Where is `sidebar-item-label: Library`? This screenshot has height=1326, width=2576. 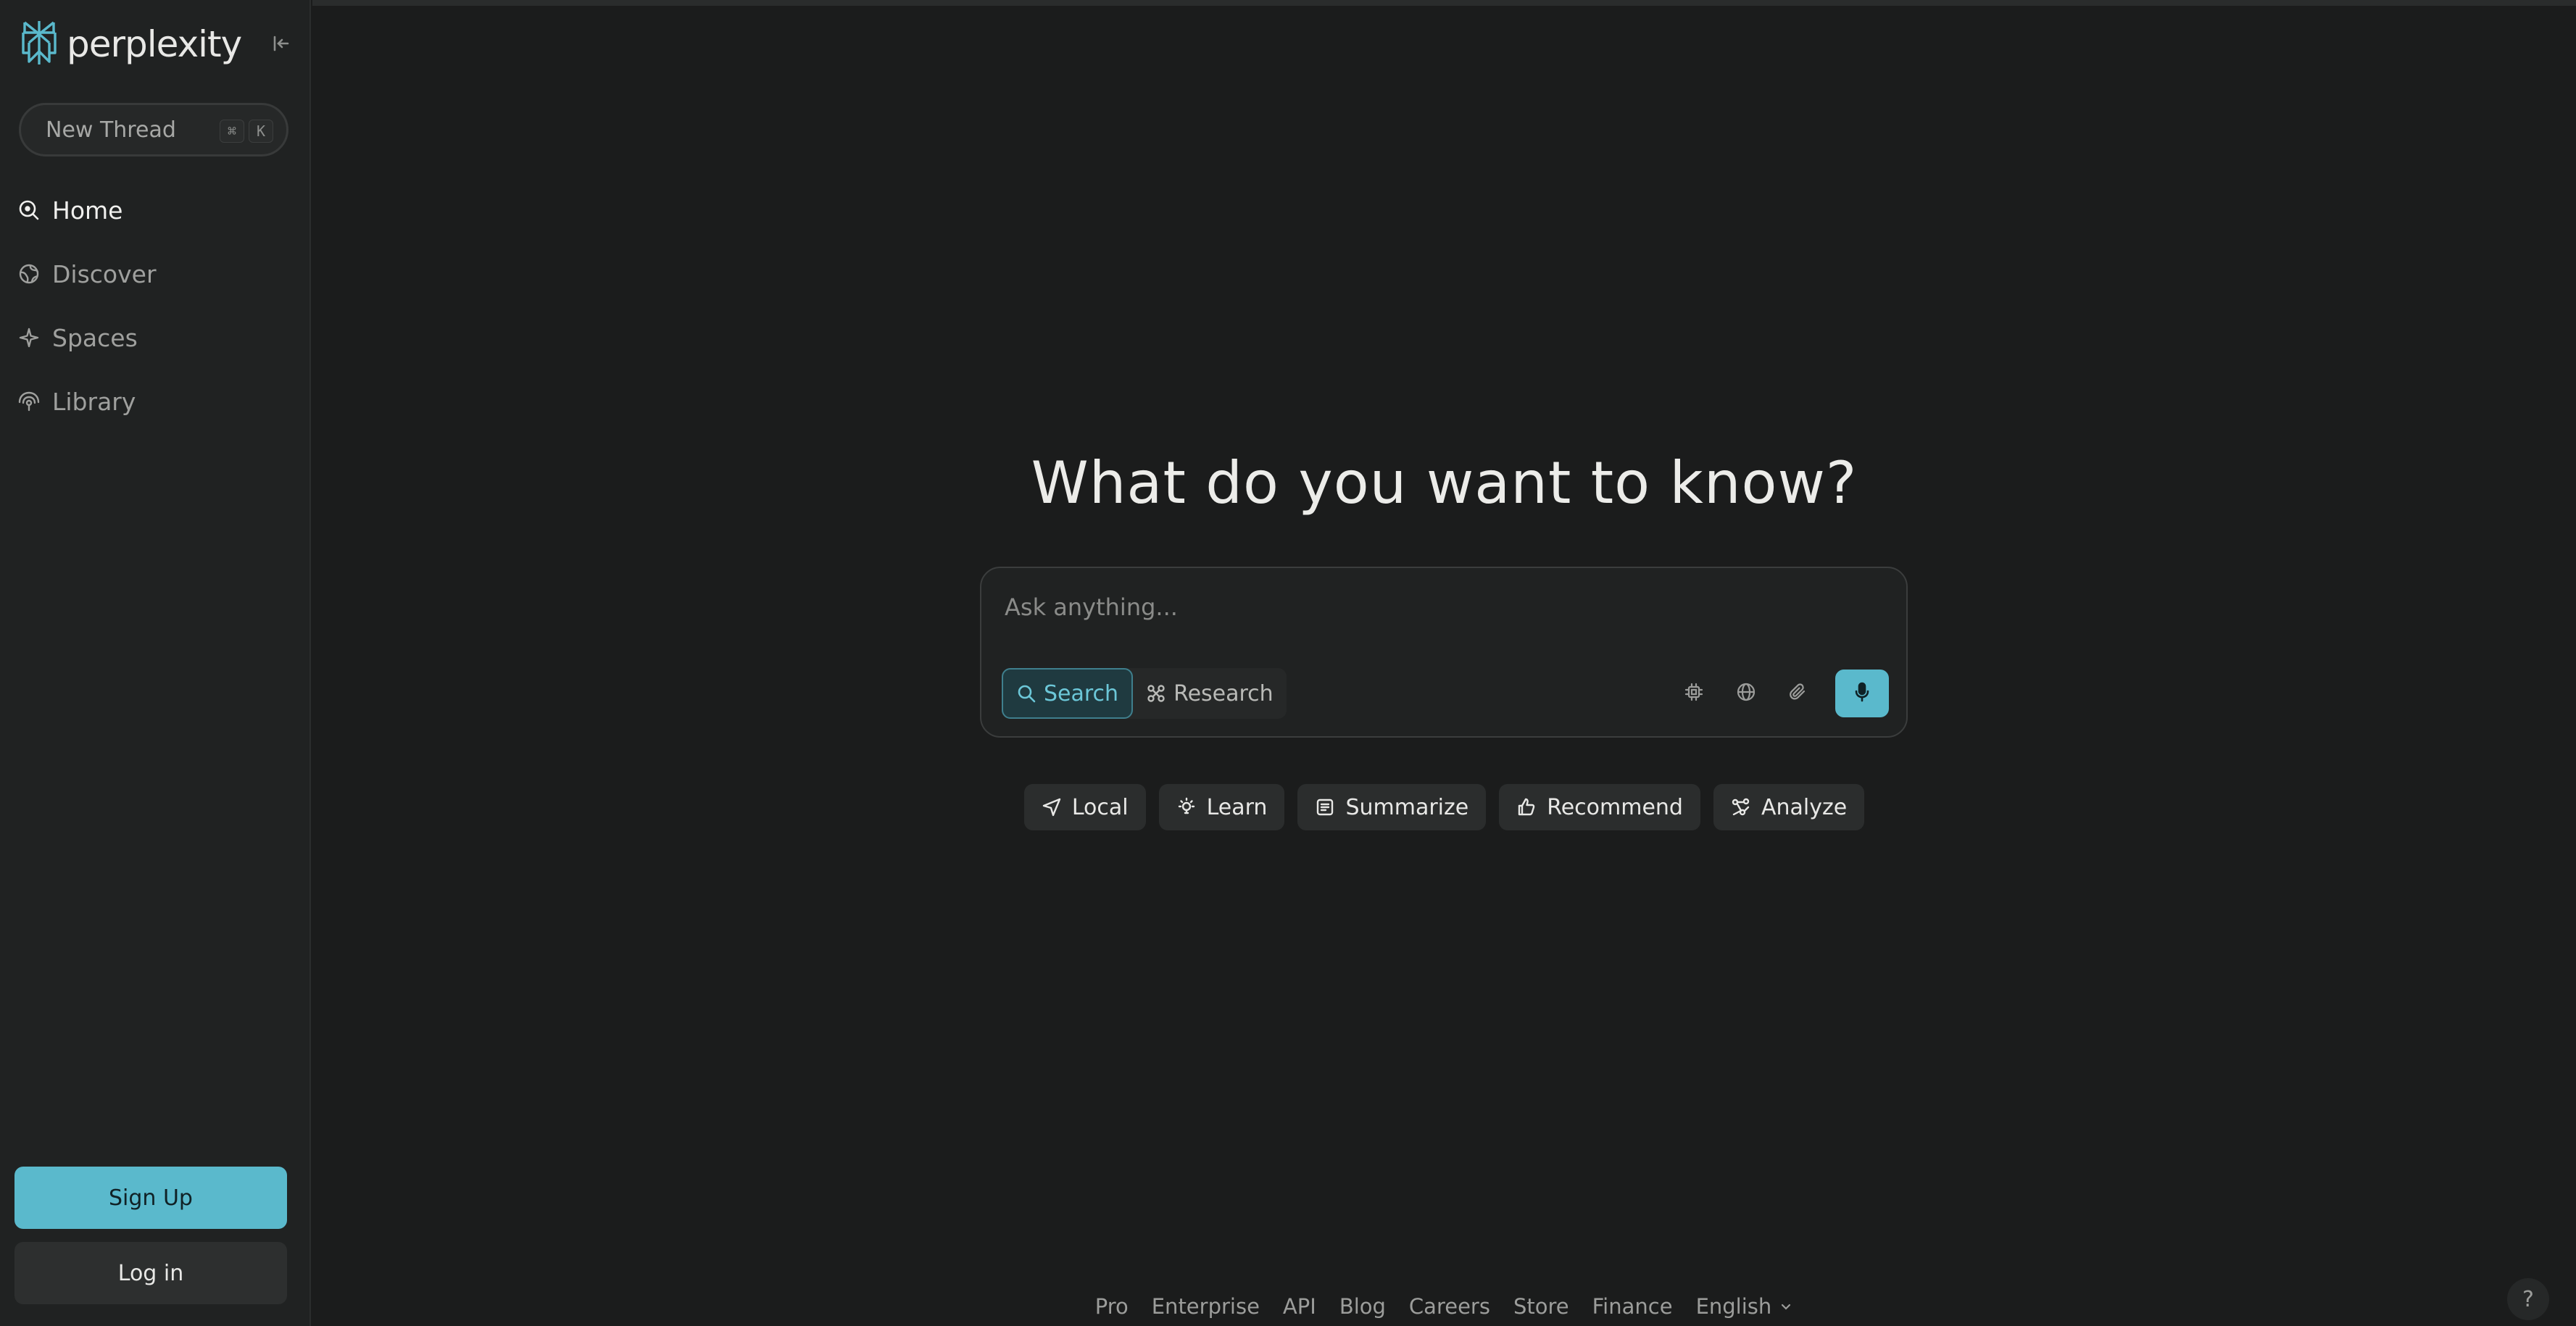 sidebar-item-label: Library is located at coordinates (94, 401).